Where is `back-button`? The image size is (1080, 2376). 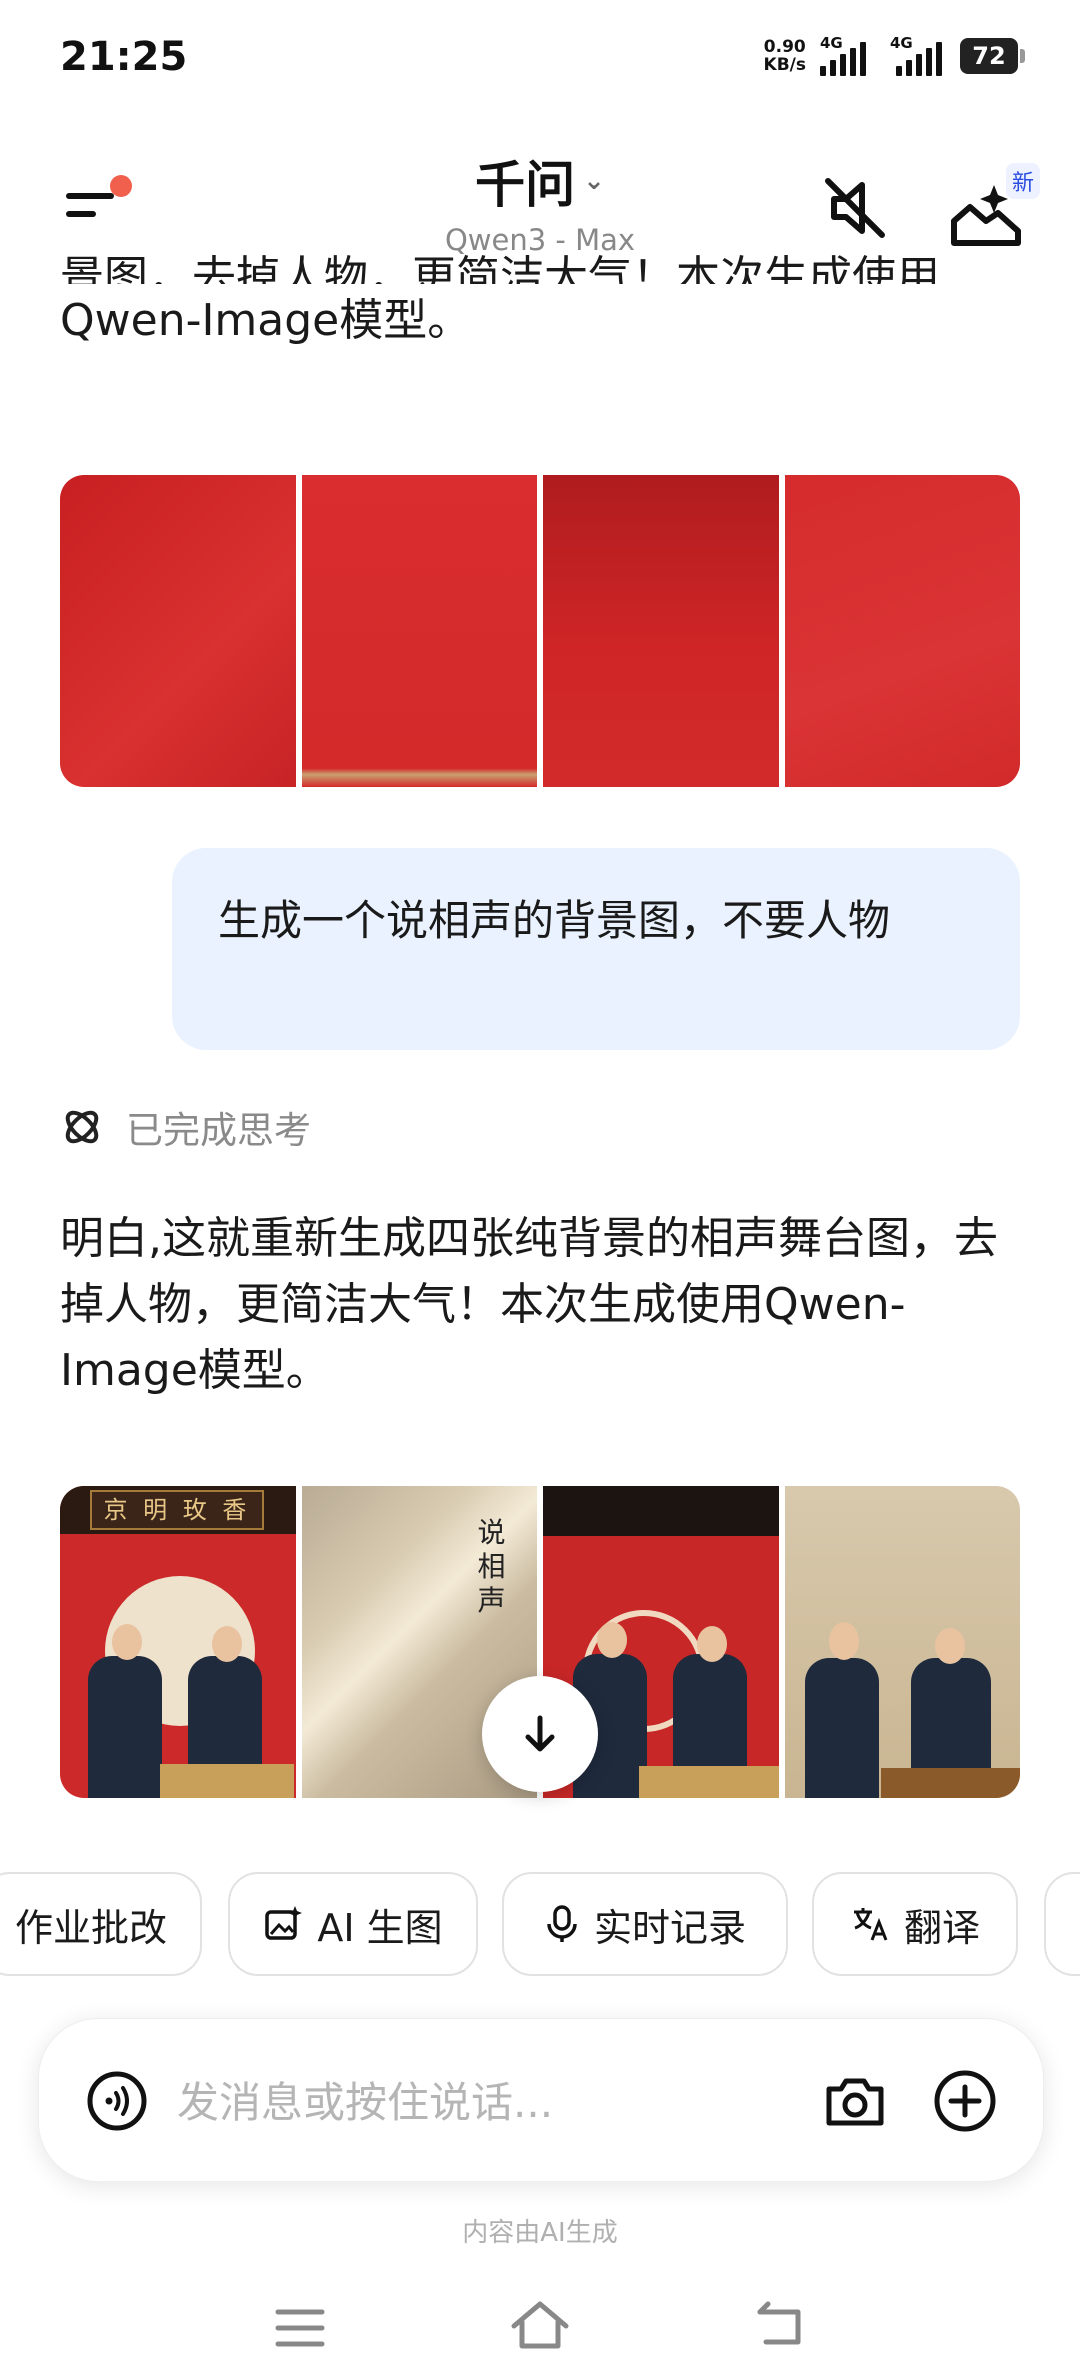 back-button is located at coordinates (780, 2326).